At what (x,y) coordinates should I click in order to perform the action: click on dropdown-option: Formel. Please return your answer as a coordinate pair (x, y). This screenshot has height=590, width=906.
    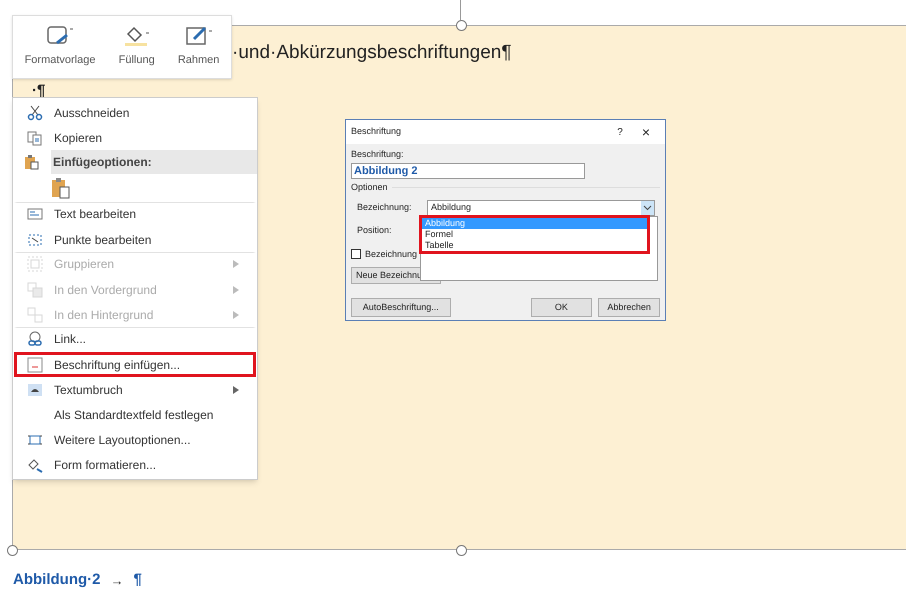
    Looking at the image, I should click on (534, 234).